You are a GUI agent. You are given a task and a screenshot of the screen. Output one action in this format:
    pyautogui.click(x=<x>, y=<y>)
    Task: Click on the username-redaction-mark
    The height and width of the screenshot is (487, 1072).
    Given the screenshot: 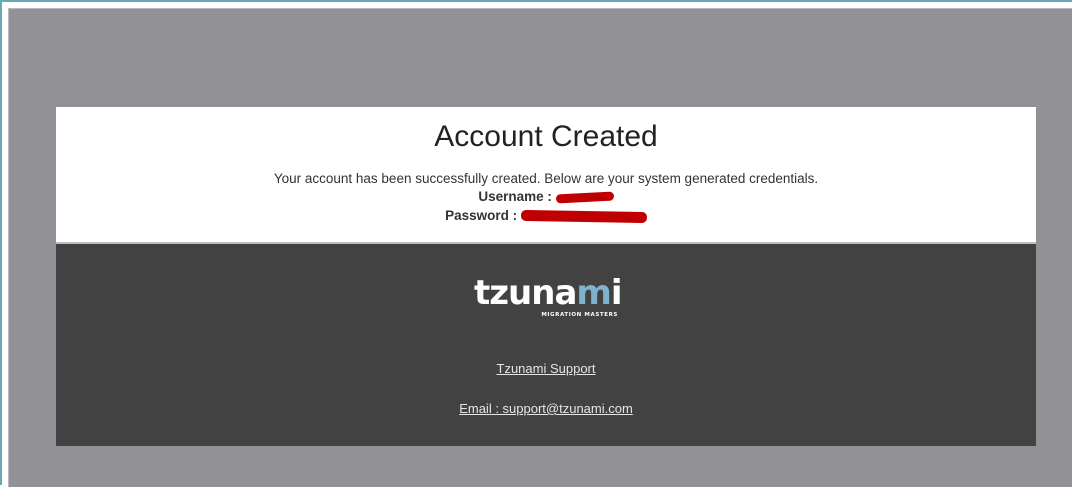 What is the action you would take?
    pyautogui.click(x=584, y=197)
    